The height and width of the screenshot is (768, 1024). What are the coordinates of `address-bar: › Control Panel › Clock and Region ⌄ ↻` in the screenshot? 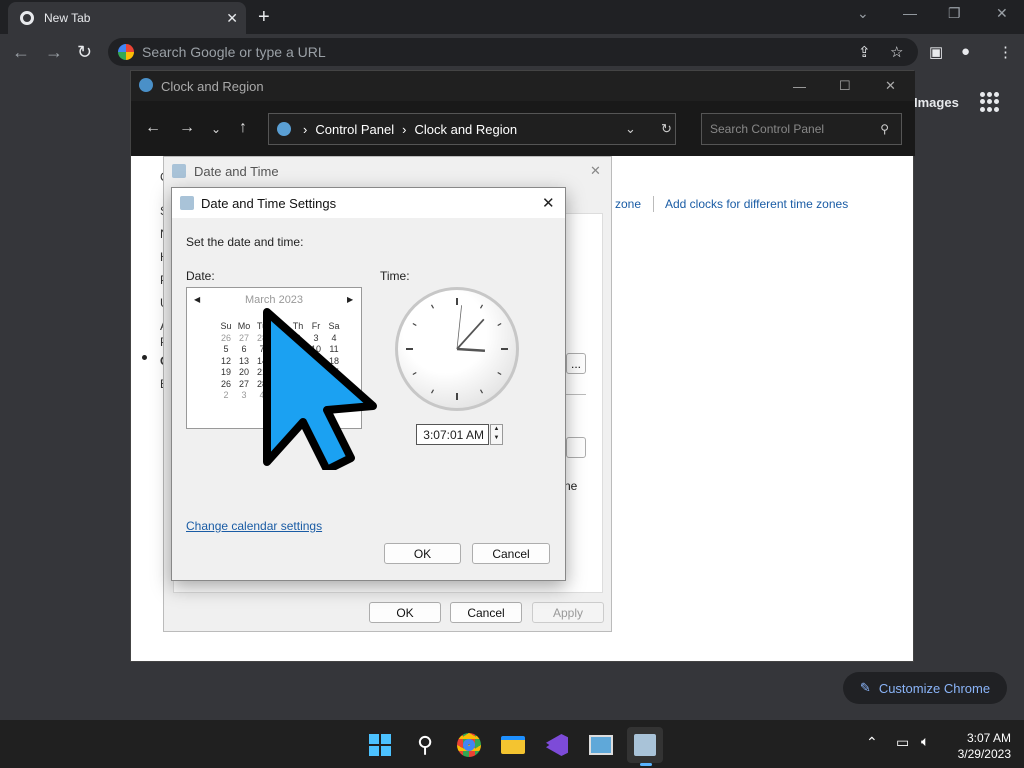 It's located at (472, 129).